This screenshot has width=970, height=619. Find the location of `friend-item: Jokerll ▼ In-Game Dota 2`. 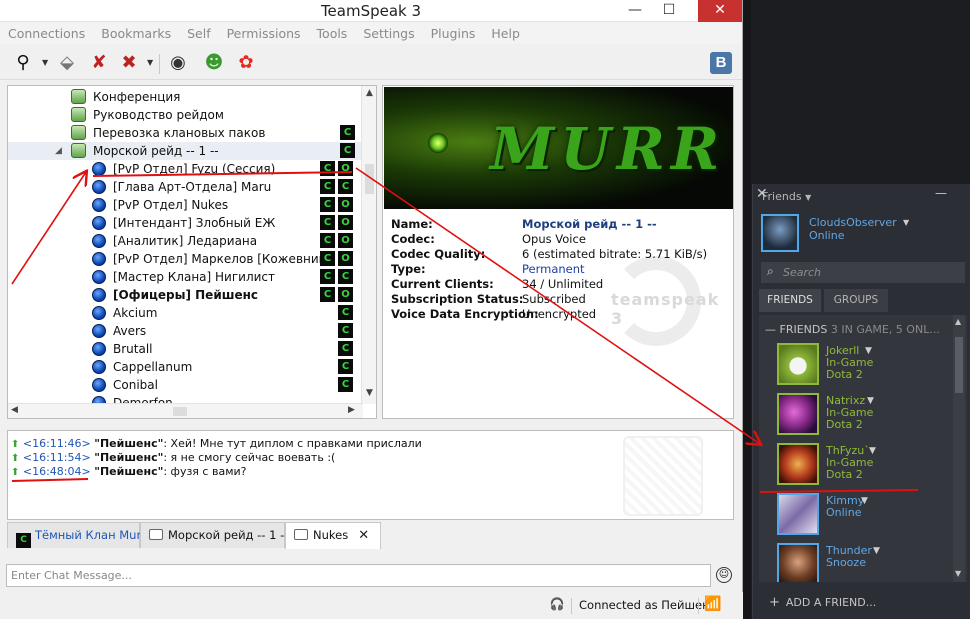

friend-item: Jokerll ▼ In-Game Dota 2 is located at coordinates (862, 368).